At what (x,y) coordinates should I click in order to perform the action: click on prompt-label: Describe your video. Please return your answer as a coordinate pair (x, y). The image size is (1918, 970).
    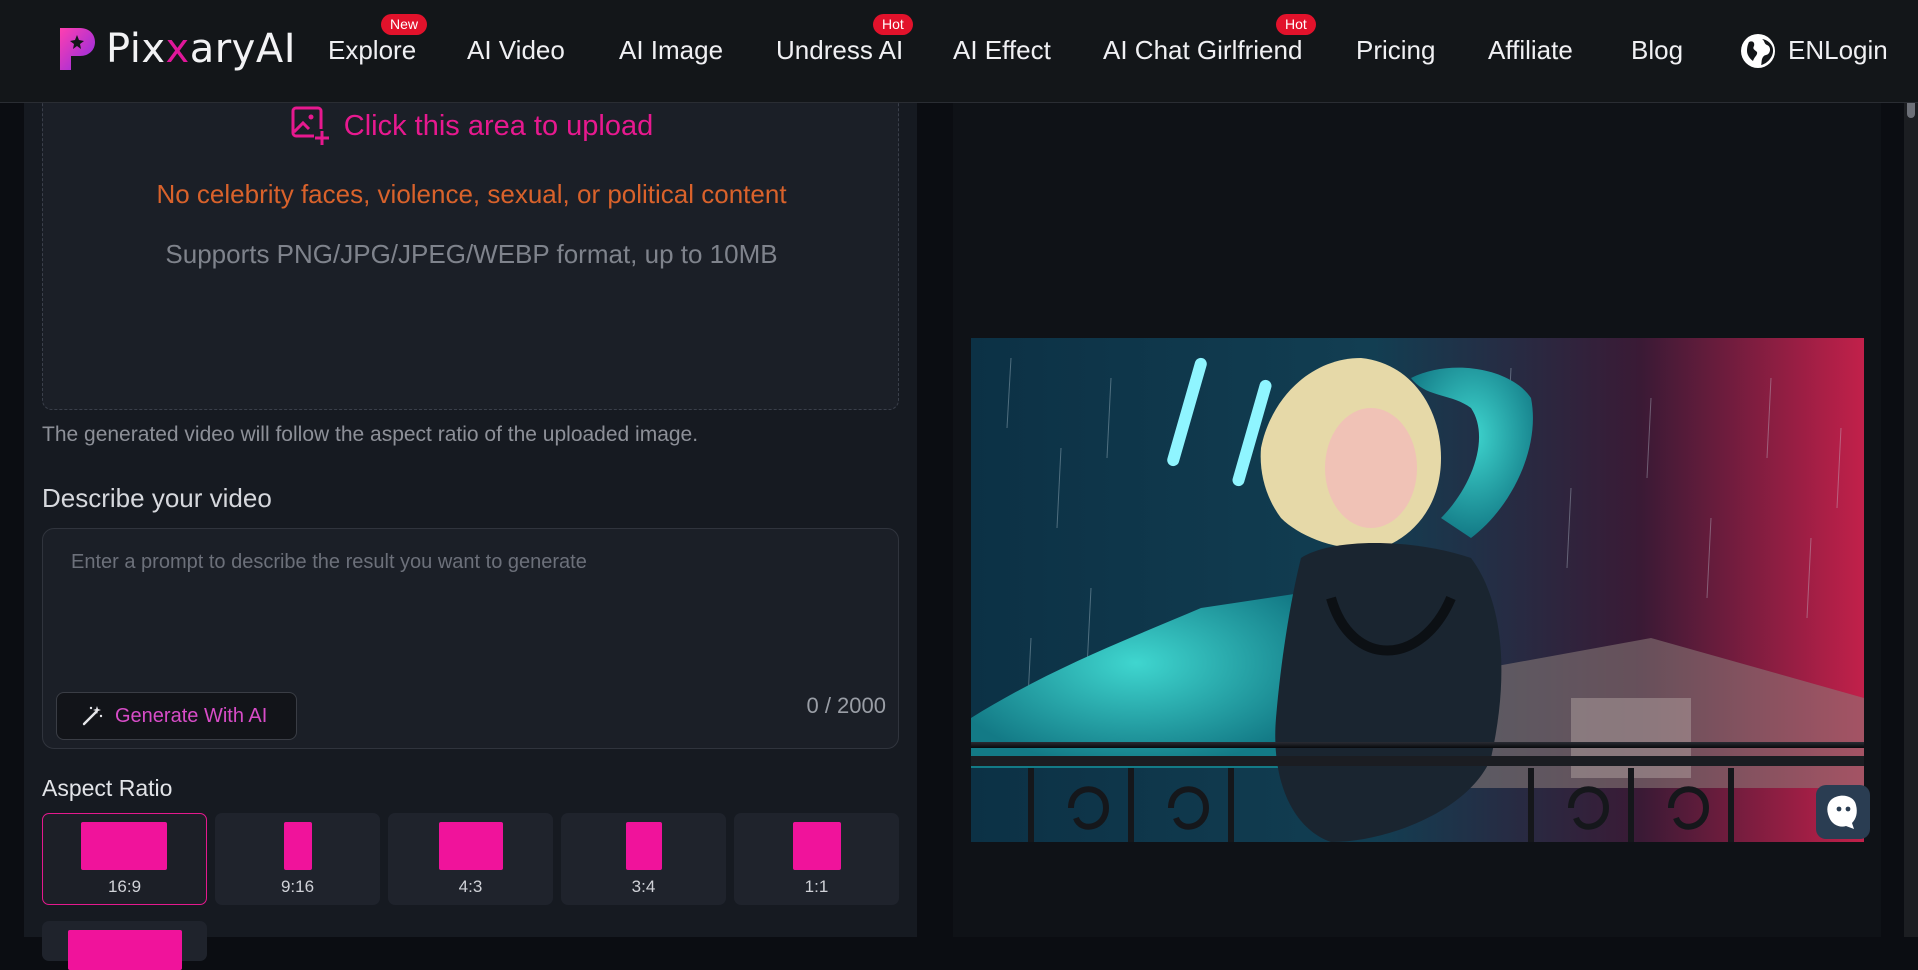
    Looking at the image, I should click on (157, 498).